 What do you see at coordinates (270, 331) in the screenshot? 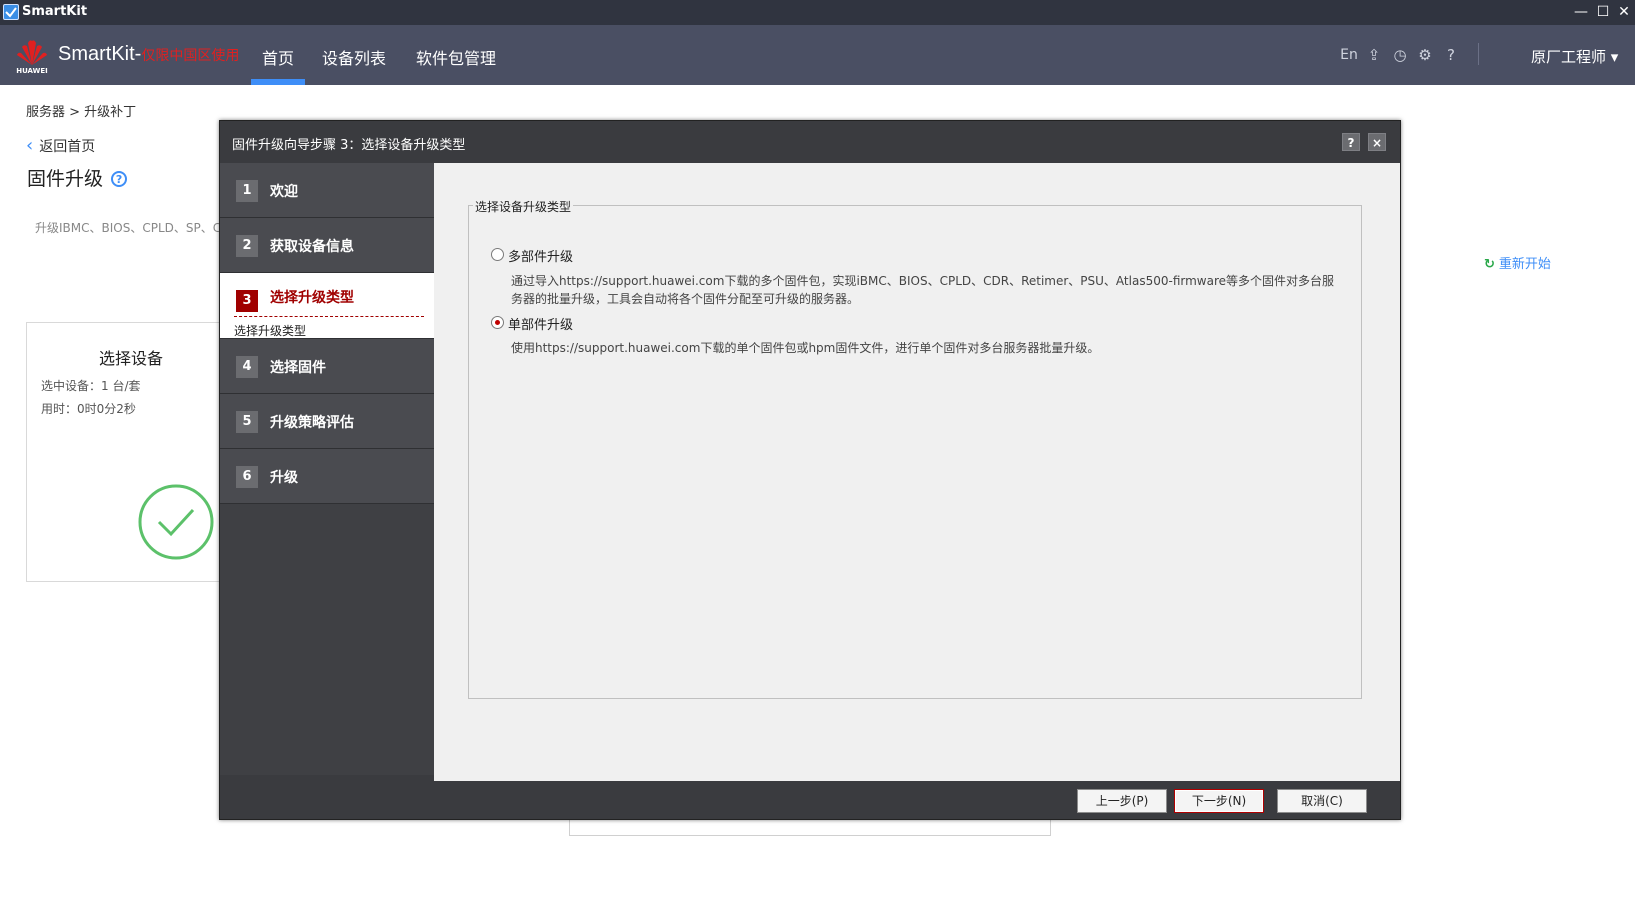
I see `step-sub-label: 选择升级类型` at bounding box center [270, 331].